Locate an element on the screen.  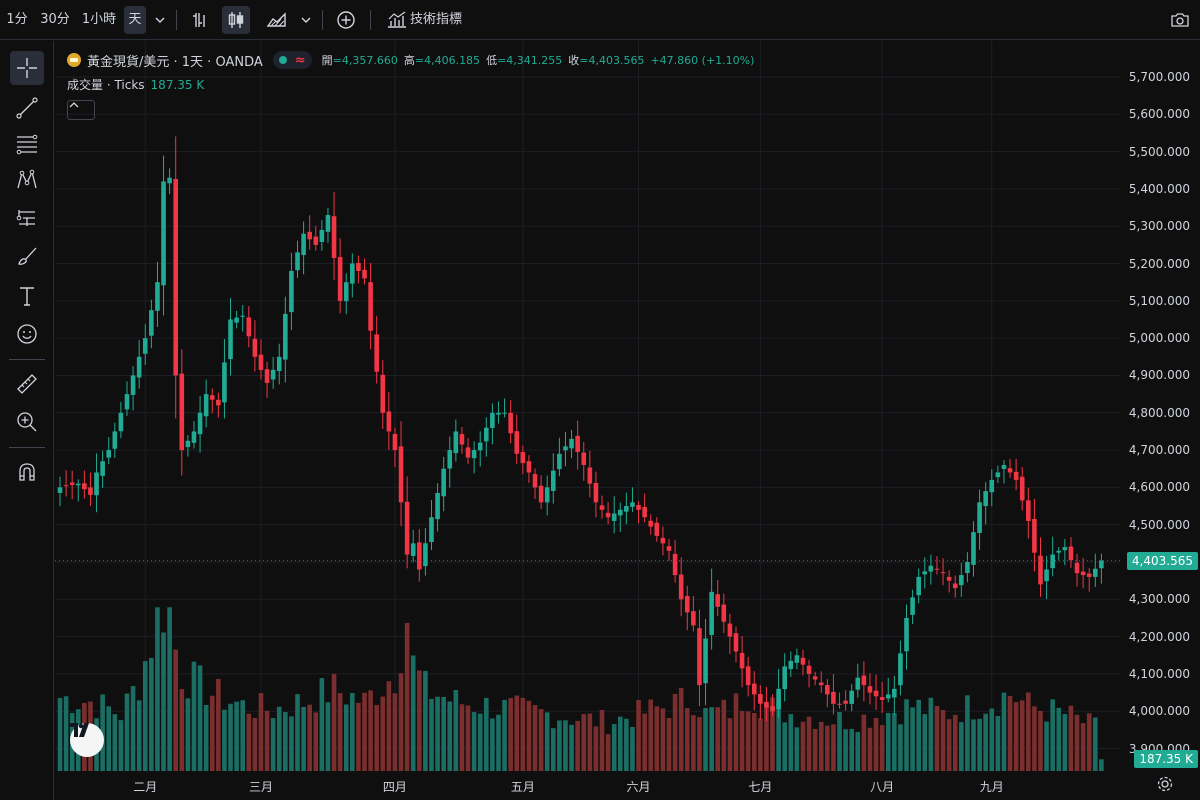
volume-legend: 成交量 · Ticks 187.35 K is located at coordinates (135, 84).